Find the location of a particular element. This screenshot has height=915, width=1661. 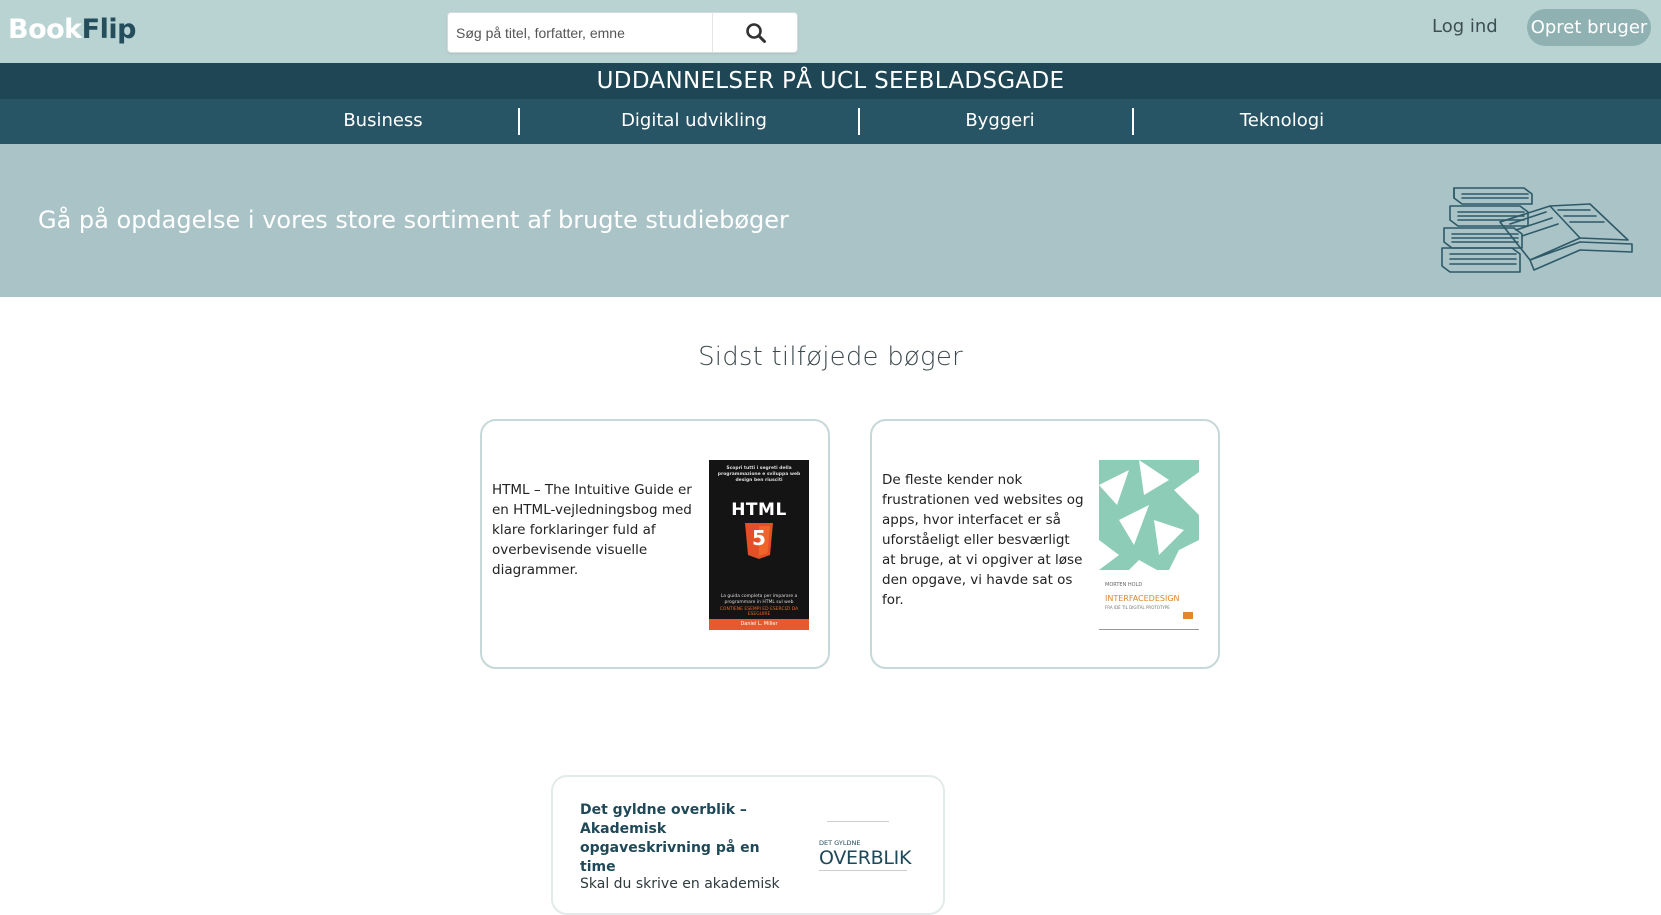

search-icon is located at coordinates (755, 32).